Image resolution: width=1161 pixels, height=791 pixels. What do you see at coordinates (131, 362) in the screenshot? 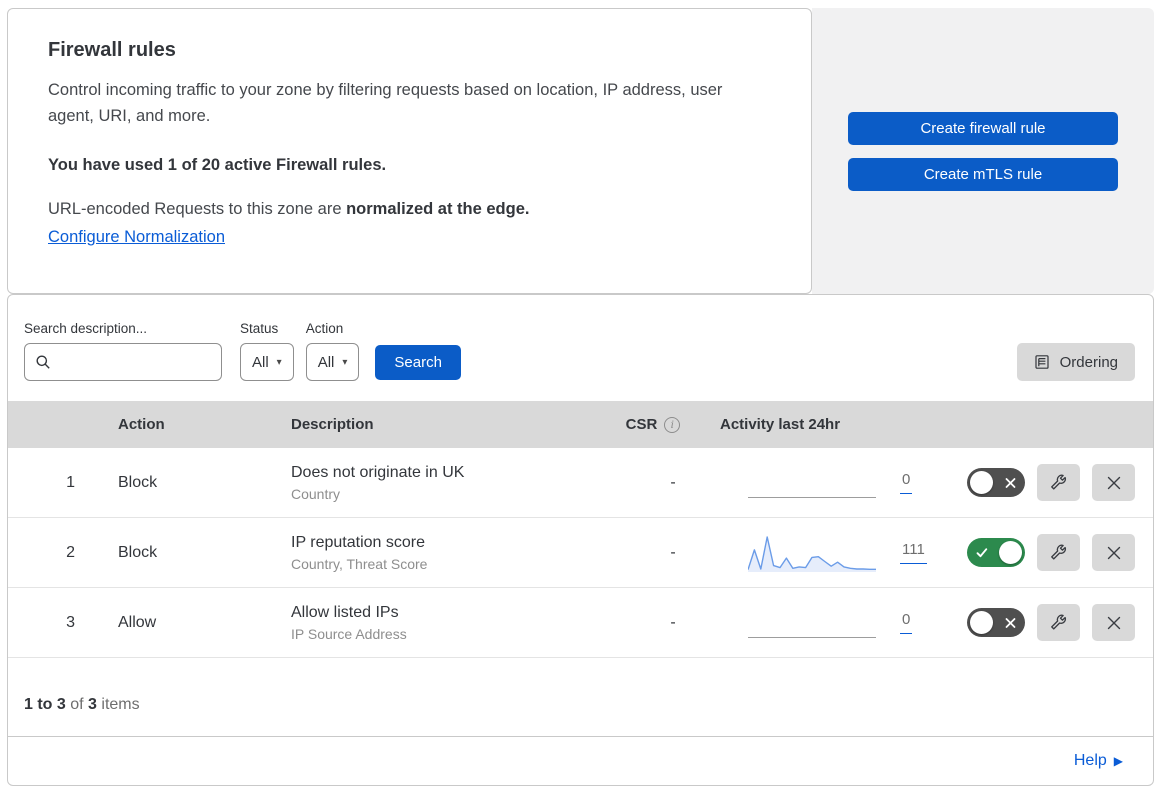
I see `search-input` at bounding box center [131, 362].